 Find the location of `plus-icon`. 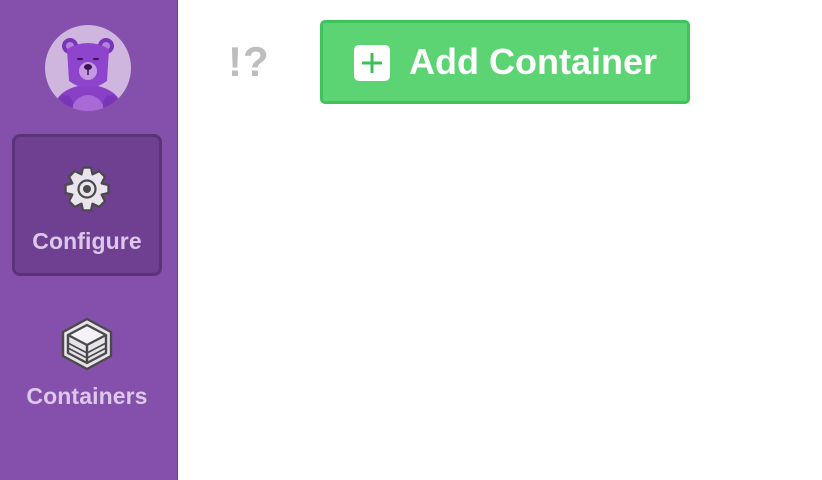

plus-icon is located at coordinates (372, 63).